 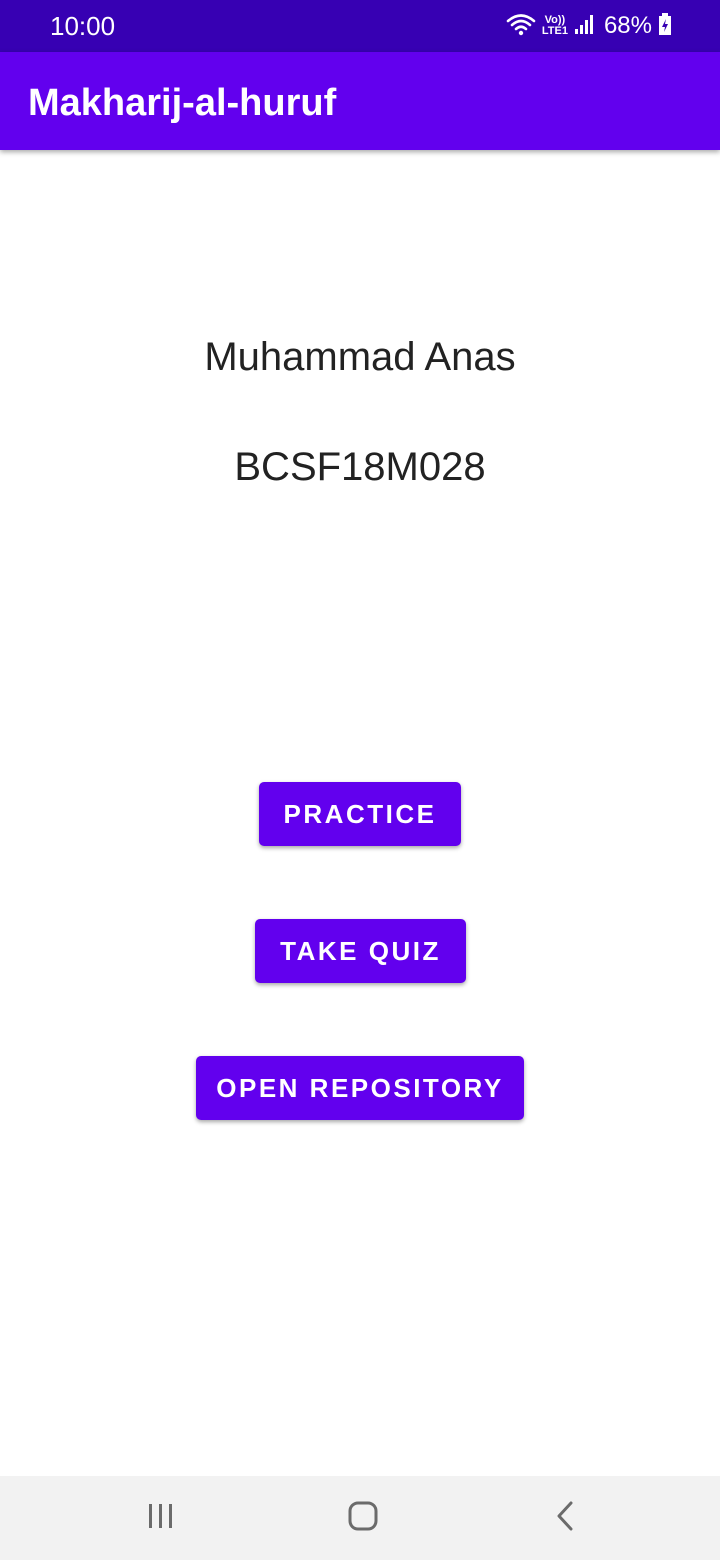 What do you see at coordinates (627, 25) in the screenshot?
I see `battery-percentage: 68%` at bounding box center [627, 25].